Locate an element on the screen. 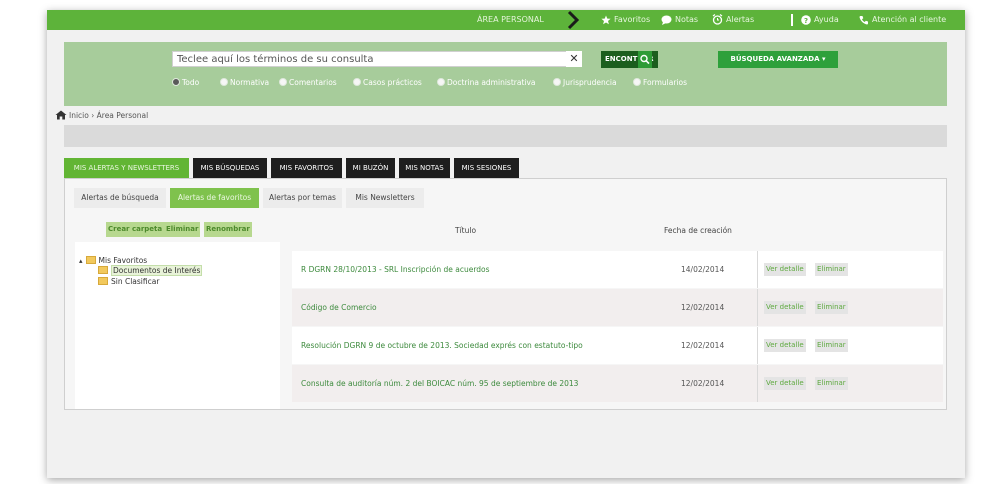 This screenshot has width=987, height=484. filter-label: Normativa is located at coordinates (250, 82).